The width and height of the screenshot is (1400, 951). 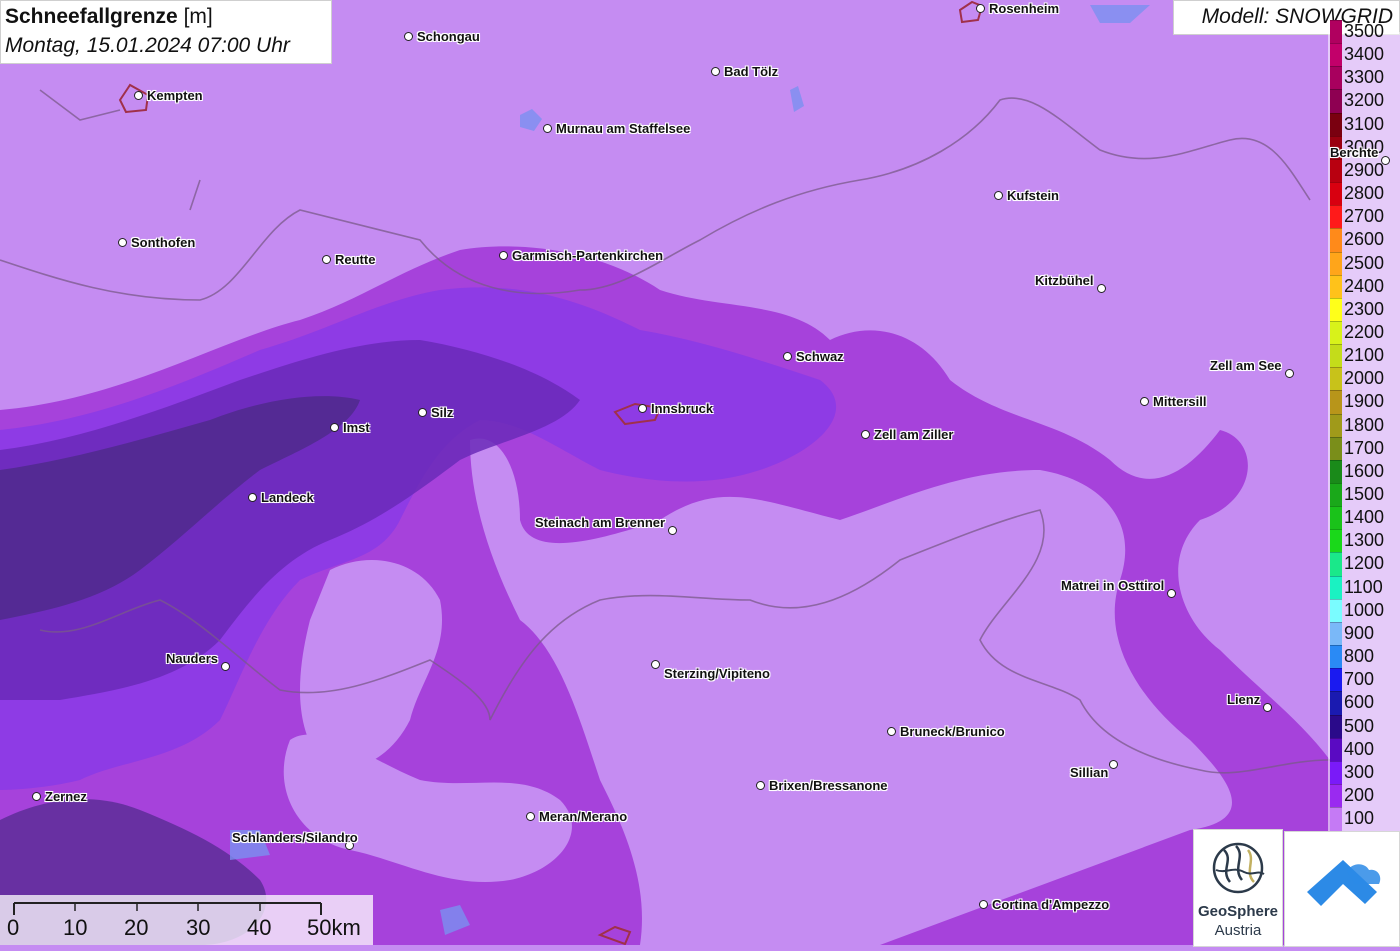 What do you see at coordinates (1359, 818) in the screenshot?
I see `legend-value-100: 100` at bounding box center [1359, 818].